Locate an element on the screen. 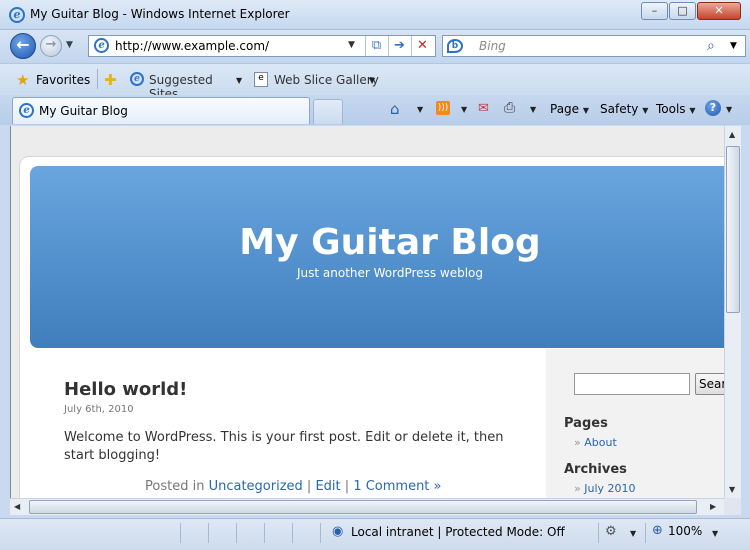 This screenshot has height=550, width=750. scroll-corner is located at coordinates (732, 506).